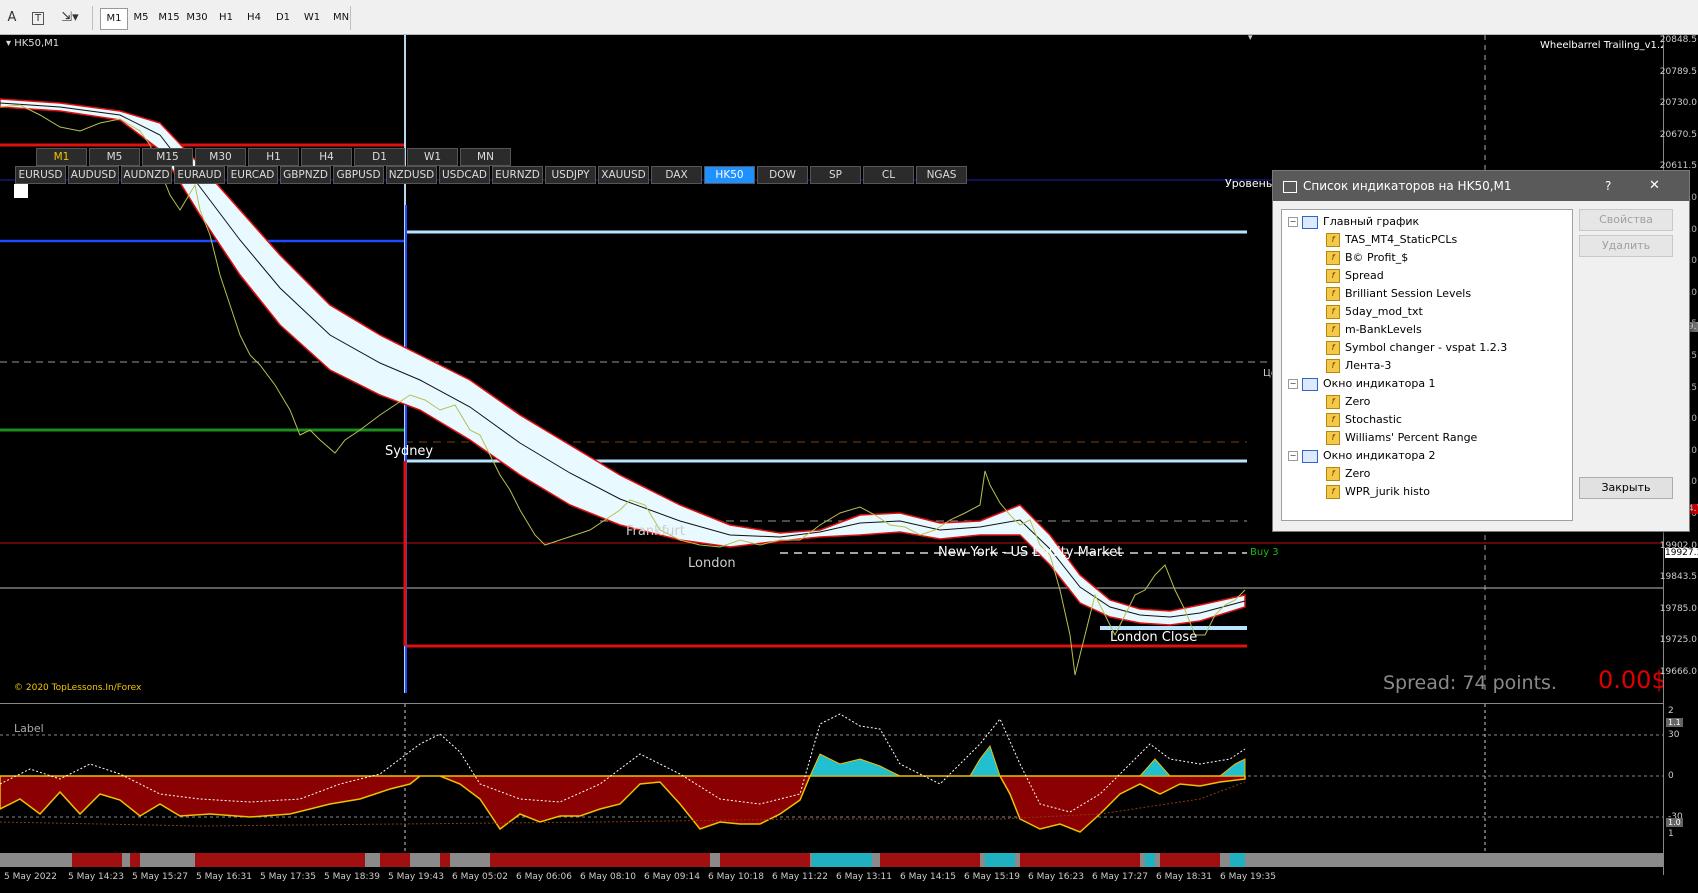  I want to click on tf-button-m5: M5, so click(114, 157).